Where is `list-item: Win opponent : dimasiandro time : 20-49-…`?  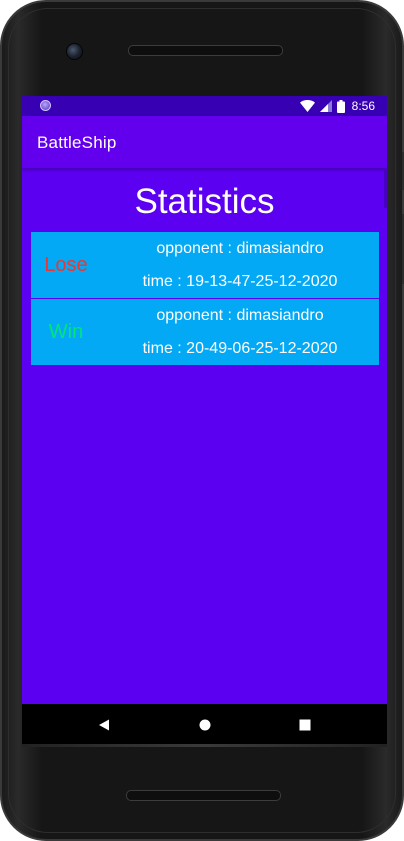
list-item: Win opponent : dimasiandro time : 20-49-… is located at coordinates (205, 332).